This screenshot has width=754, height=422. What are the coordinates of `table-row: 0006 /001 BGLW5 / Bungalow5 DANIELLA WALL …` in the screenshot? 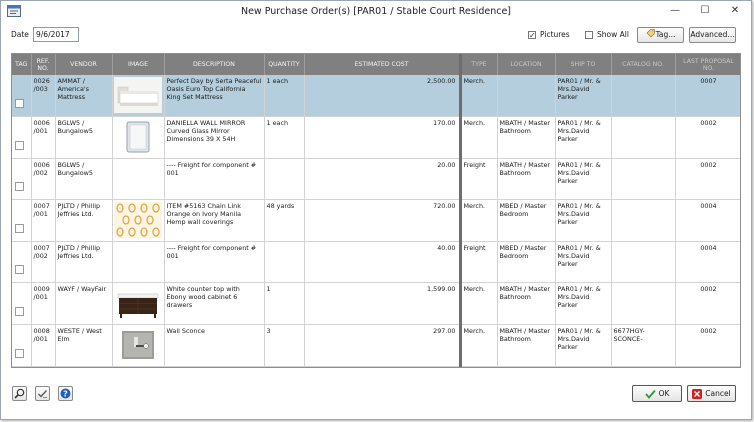 It's located at (376, 137).